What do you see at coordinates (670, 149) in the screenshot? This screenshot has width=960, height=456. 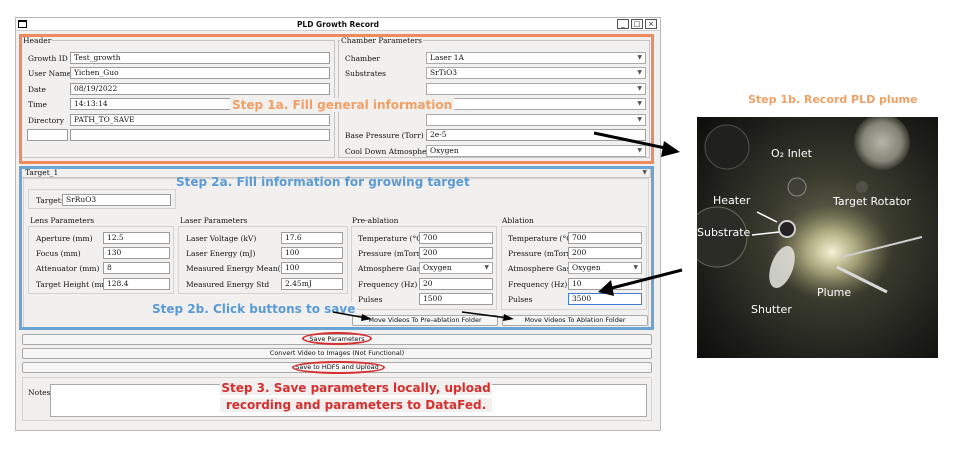 I see `arrow-to-photo-head` at bounding box center [670, 149].